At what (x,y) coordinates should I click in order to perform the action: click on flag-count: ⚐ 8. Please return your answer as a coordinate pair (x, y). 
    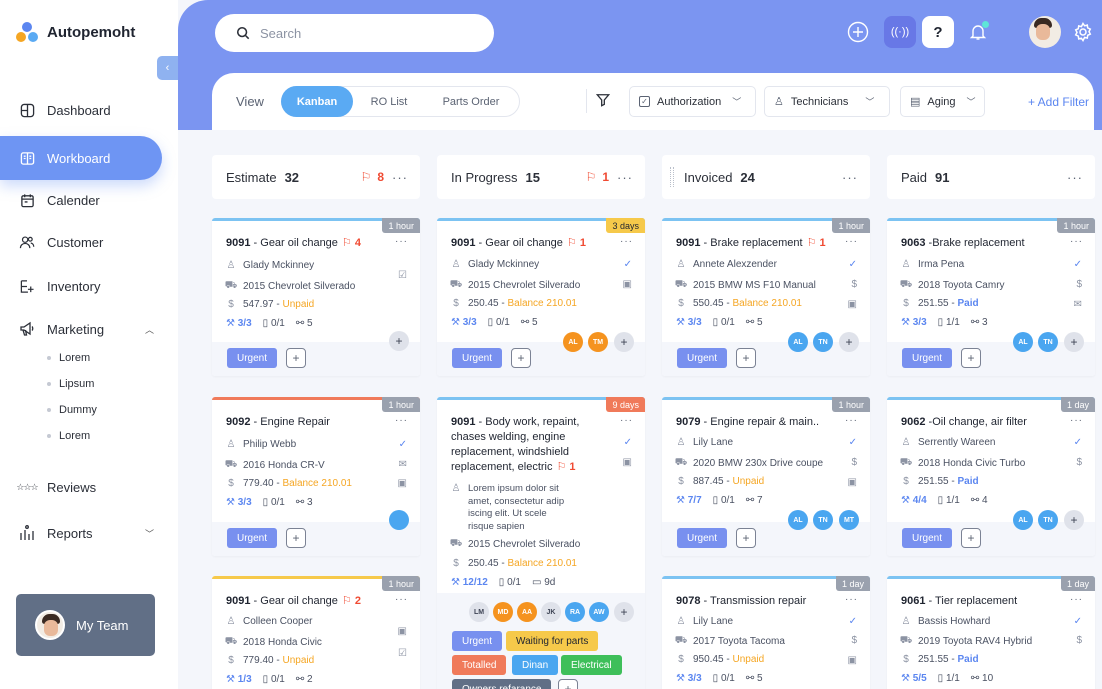
    Looking at the image, I should click on (372, 177).